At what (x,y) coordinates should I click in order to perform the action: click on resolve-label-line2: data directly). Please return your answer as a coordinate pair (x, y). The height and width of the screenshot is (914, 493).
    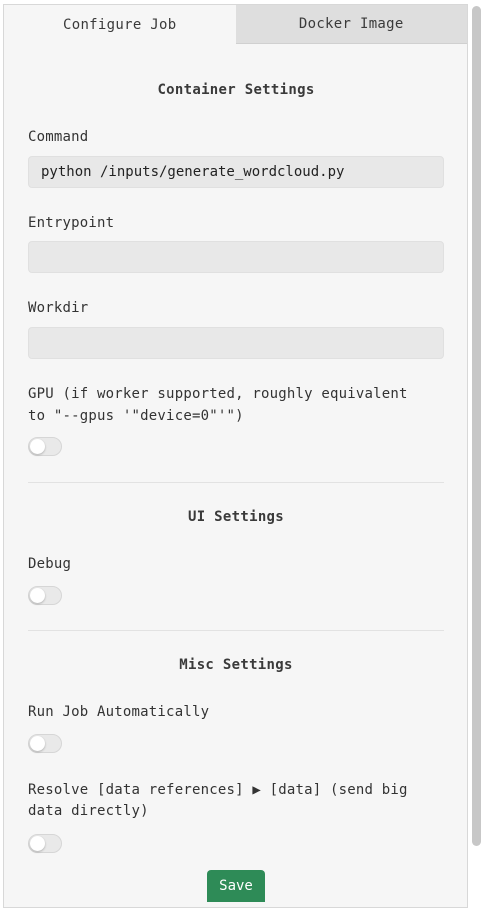
    Looking at the image, I should click on (88, 811).